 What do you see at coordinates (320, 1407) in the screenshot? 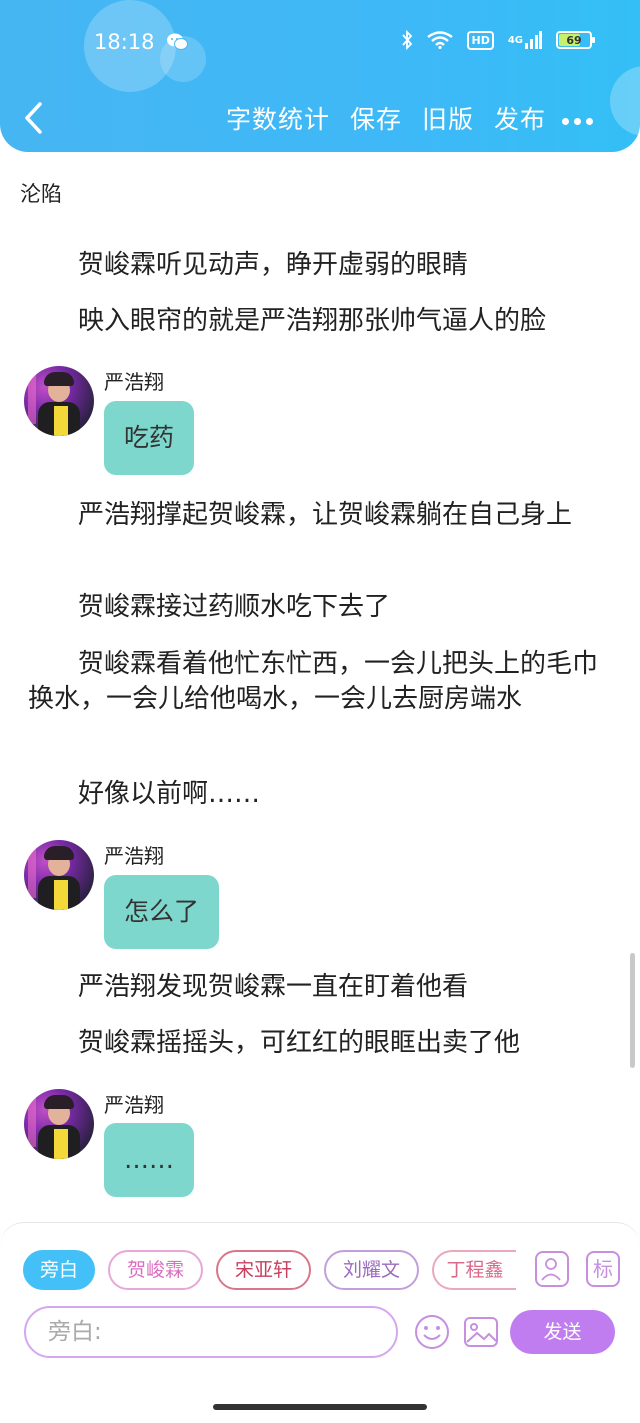
I see `home-indicator` at bounding box center [320, 1407].